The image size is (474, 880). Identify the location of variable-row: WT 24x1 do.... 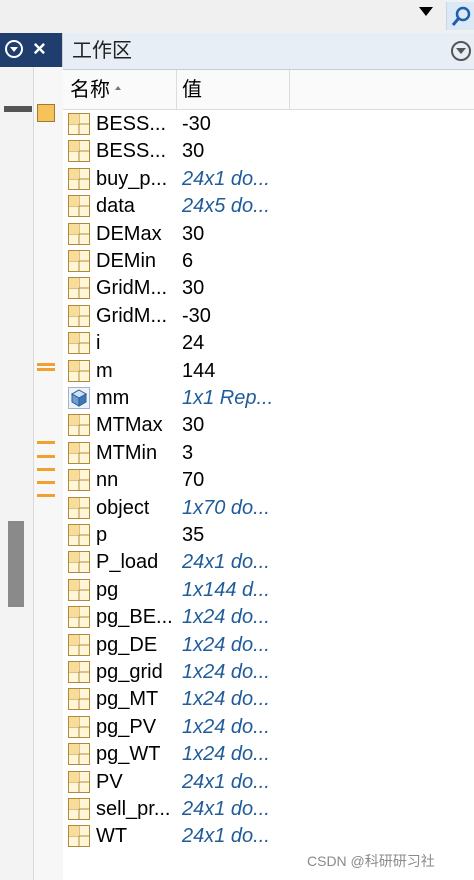
(268, 836).